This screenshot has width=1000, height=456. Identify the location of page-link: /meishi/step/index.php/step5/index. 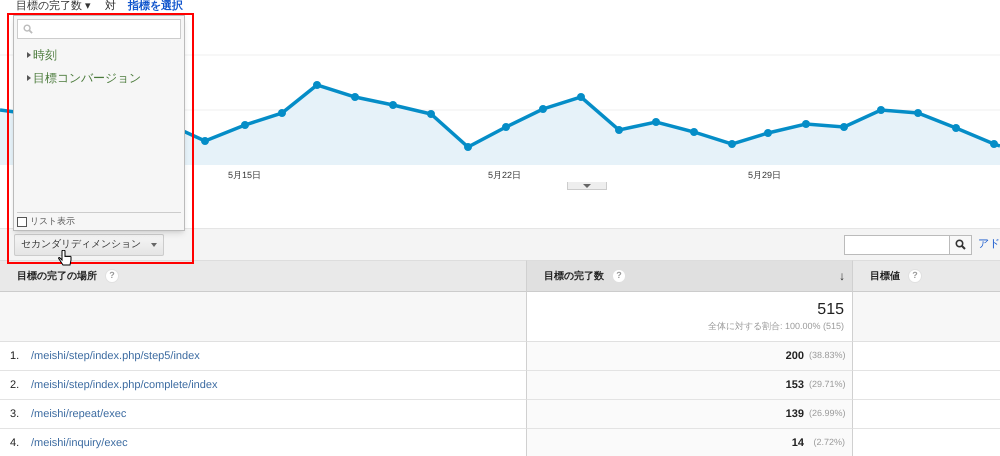
(115, 356).